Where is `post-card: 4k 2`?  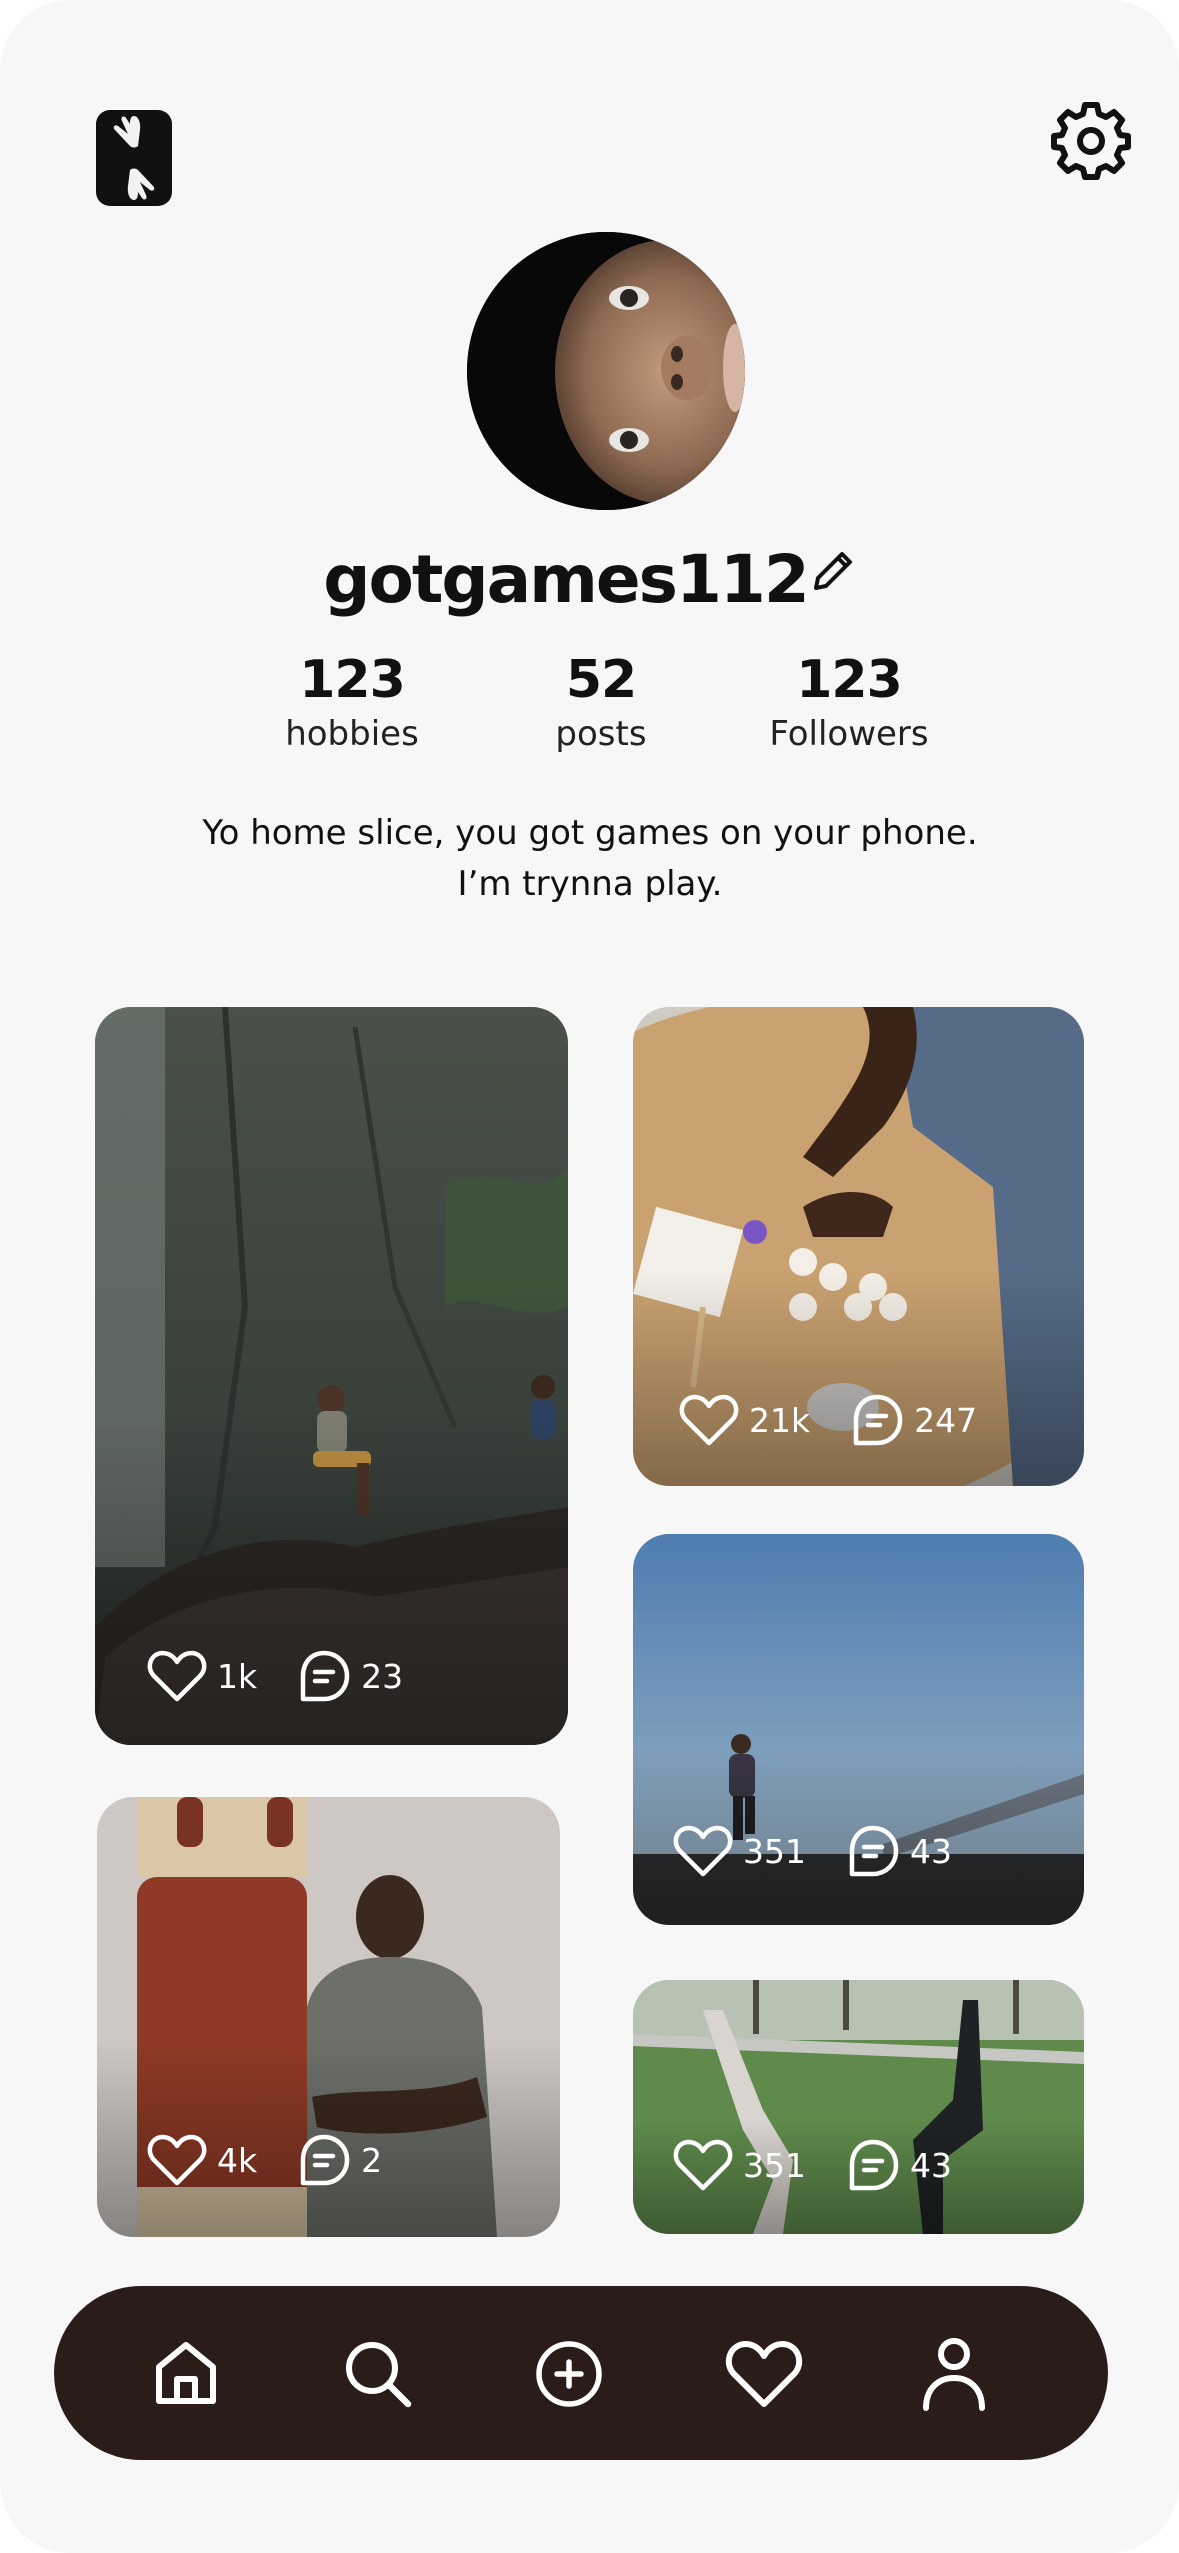
post-card: 4k 2 is located at coordinates (328, 2017).